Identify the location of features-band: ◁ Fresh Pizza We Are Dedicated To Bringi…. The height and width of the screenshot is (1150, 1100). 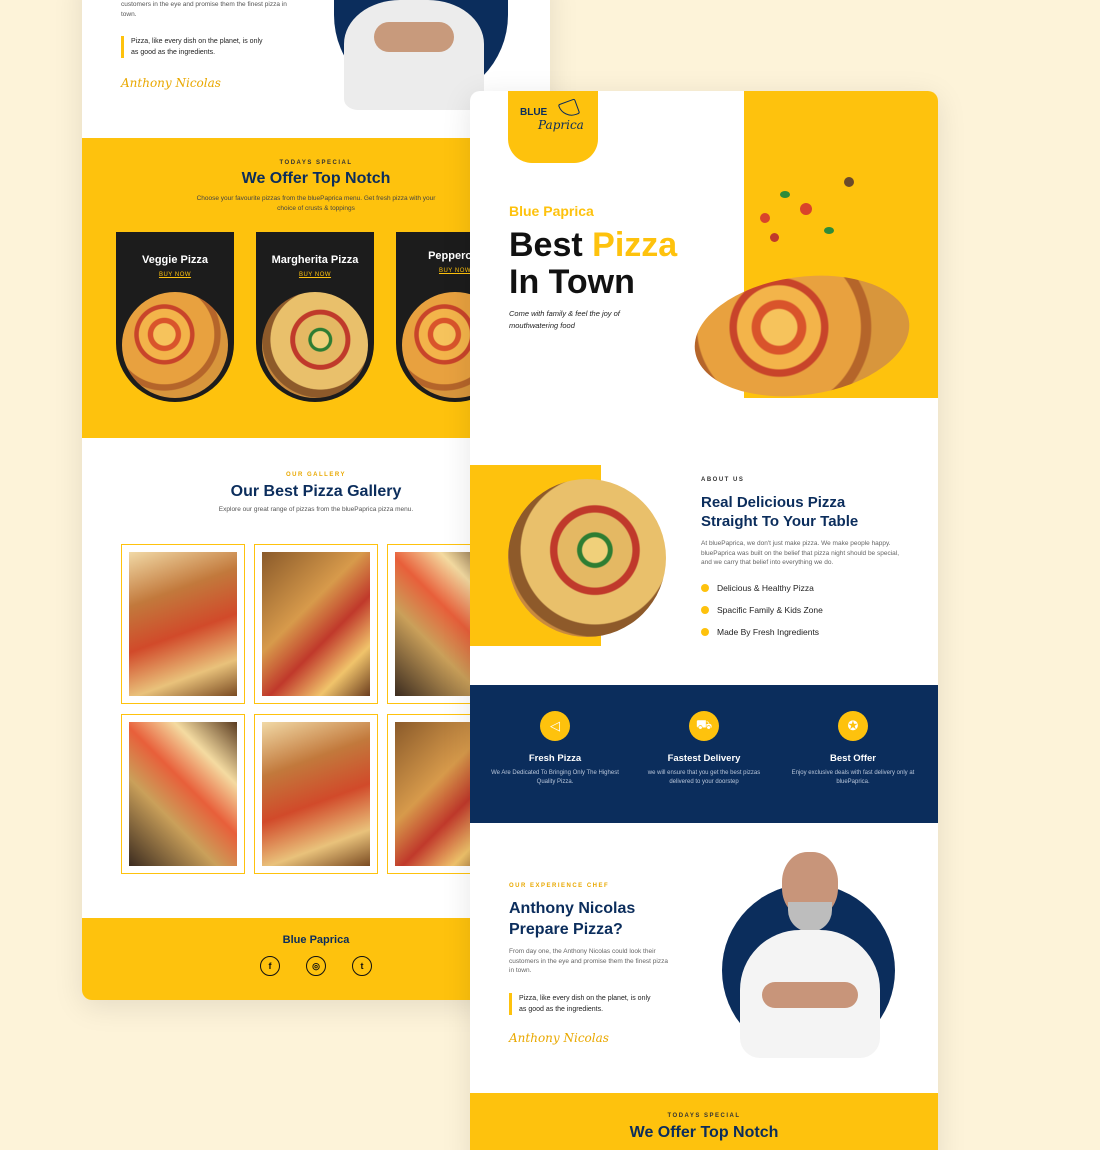
(704, 754).